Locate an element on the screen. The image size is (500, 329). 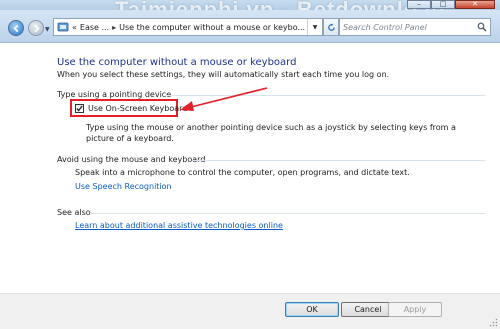
see-also-label: See also is located at coordinates (74, 212).